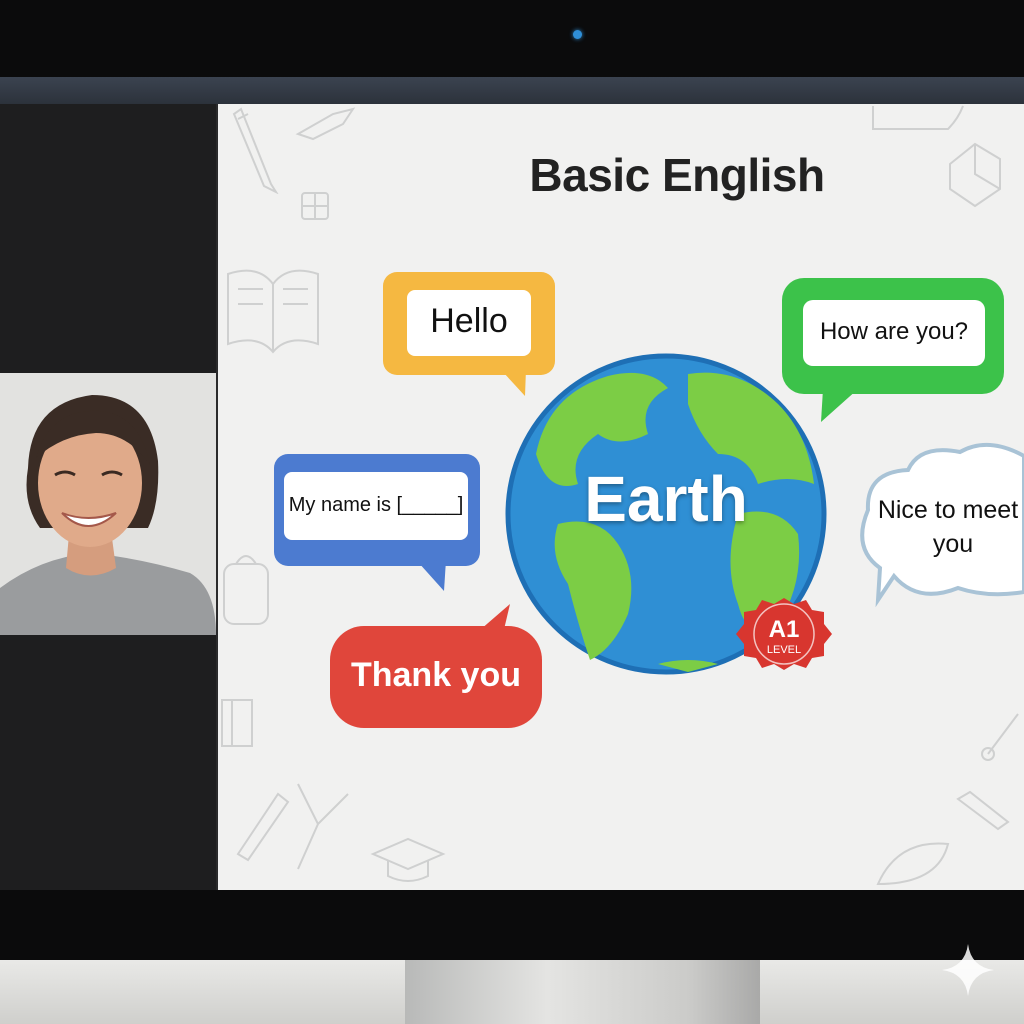 The image size is (1024, 1024). Describe the element at coordinates (376, 505) in the screenshot. I see `my-name-text: My name is [_____]` at that location.